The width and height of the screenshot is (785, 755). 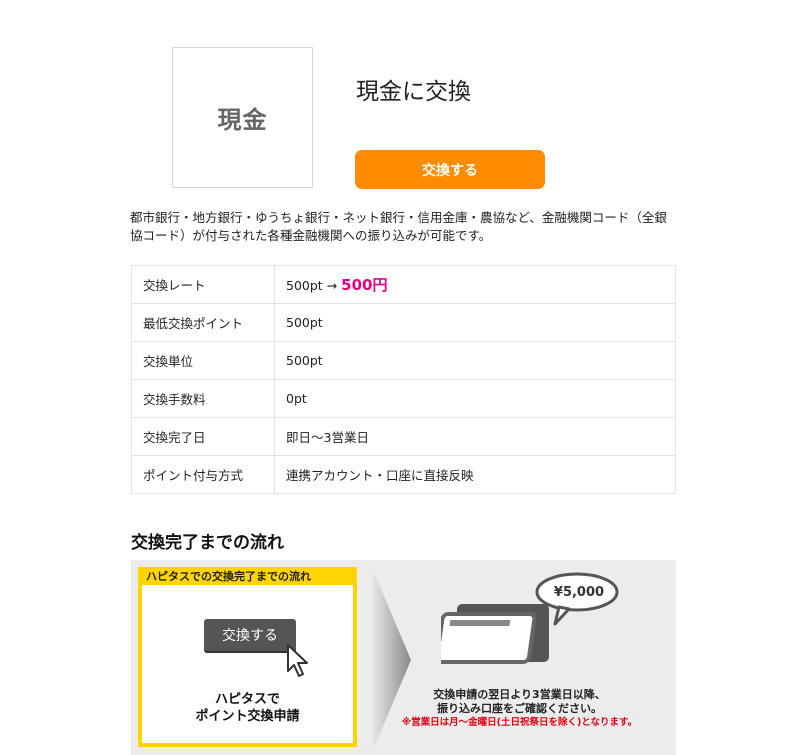 I want to click on flow-step1-text: ハピタスで ポイント交換申請, so click(x=247, y=708).